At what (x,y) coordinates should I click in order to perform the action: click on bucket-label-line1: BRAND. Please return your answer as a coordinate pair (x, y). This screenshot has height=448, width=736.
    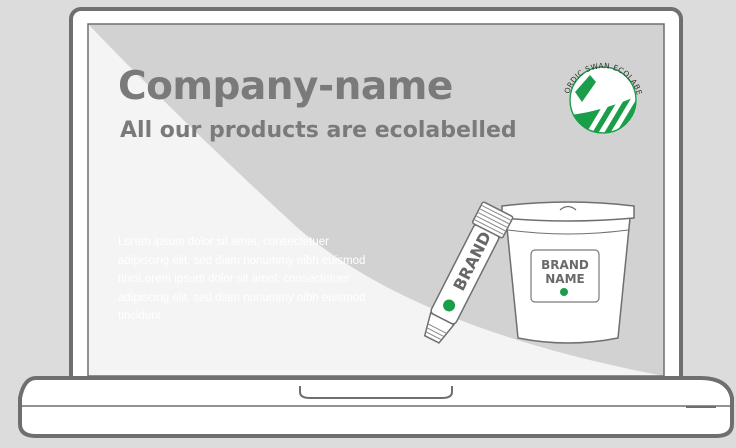
    Looking at the image, I should click on (565, 265).